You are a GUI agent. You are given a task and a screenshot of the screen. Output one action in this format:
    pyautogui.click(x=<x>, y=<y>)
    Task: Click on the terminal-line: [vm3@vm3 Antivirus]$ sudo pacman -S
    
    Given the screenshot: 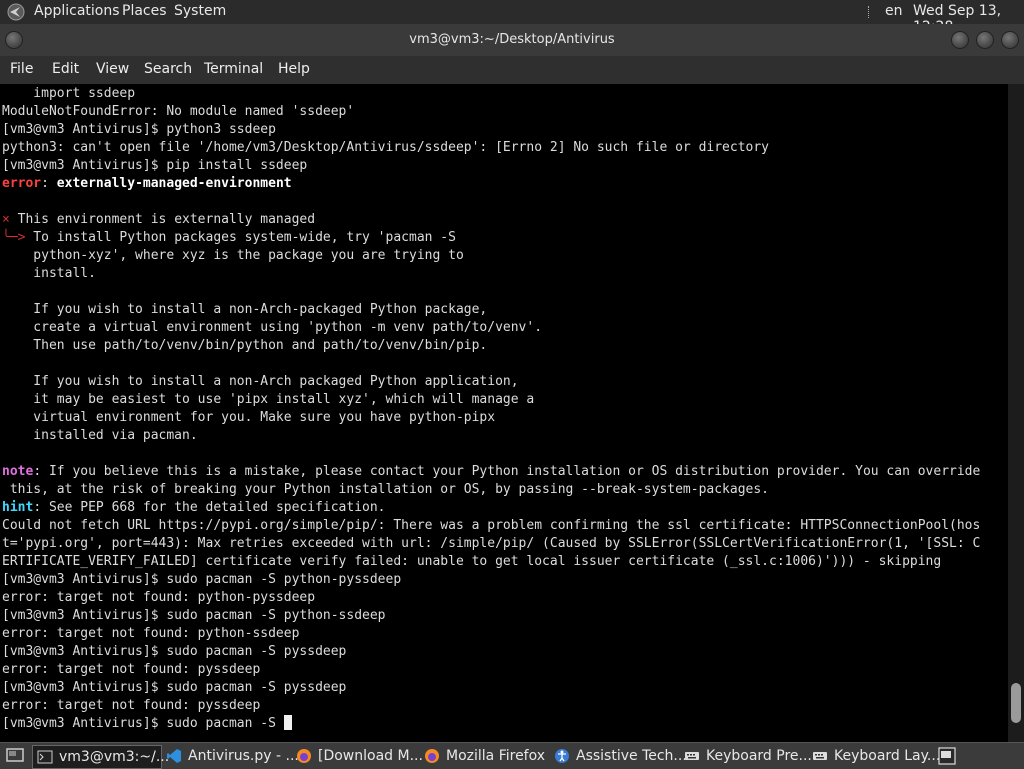 What is the action you would take?
    pyautogui.click(x=491, y=724)
    